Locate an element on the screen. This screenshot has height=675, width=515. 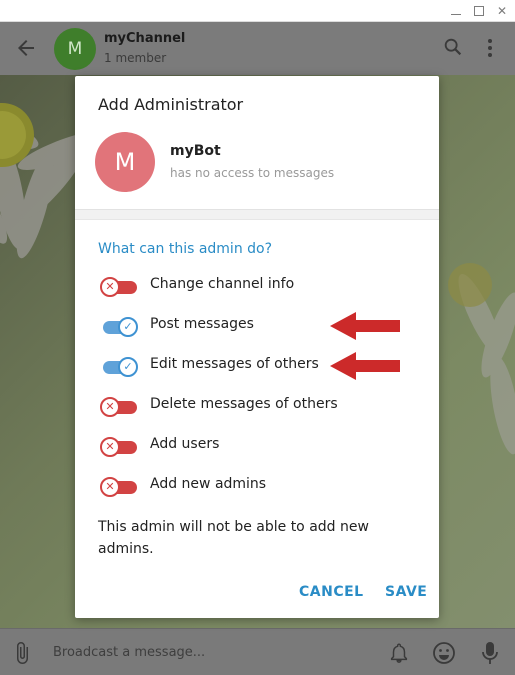
bell-icon is located at coordinates (399, 653).